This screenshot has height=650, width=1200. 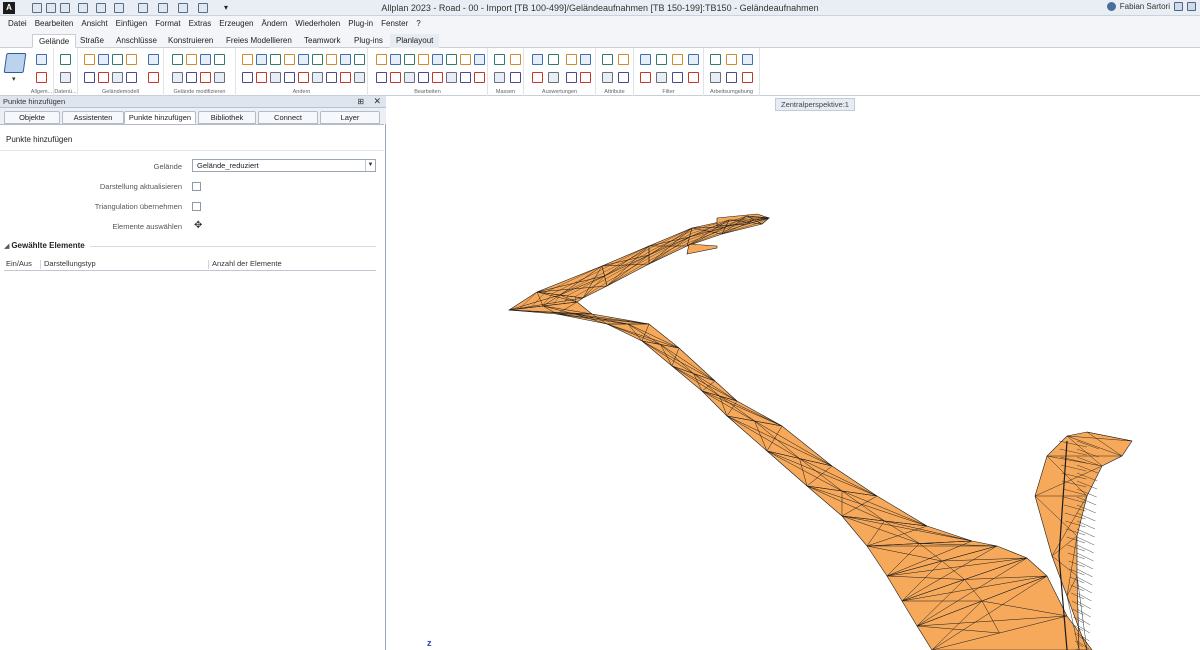 What do you see at coordinates (418, 24) in the screenshot?
I see `menu-help: ?` at bounding box center [418, 24].